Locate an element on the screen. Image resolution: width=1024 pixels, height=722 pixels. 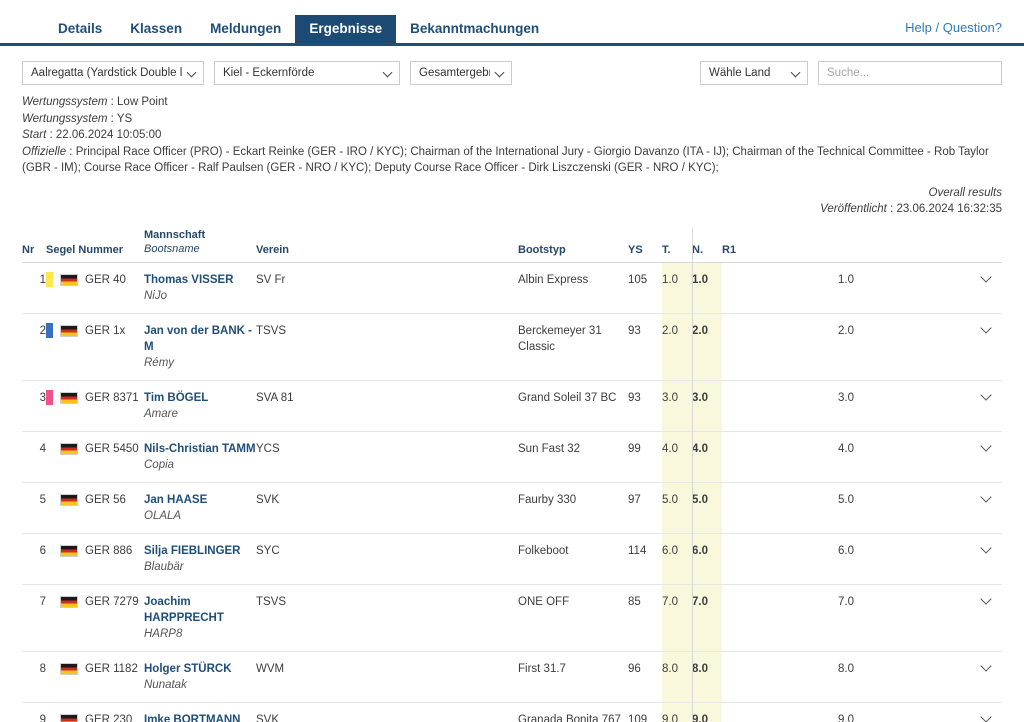
crew-name: Jan von der BANK - M is located at coordinates (200, 339).